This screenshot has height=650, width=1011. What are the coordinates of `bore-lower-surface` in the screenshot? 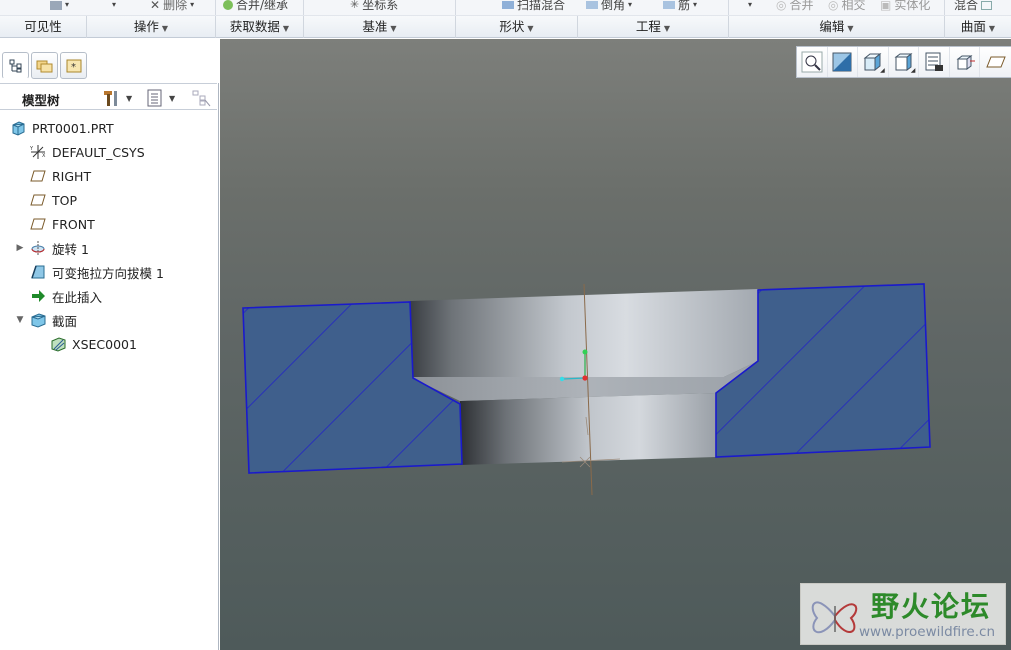 It's located at (588, 429).